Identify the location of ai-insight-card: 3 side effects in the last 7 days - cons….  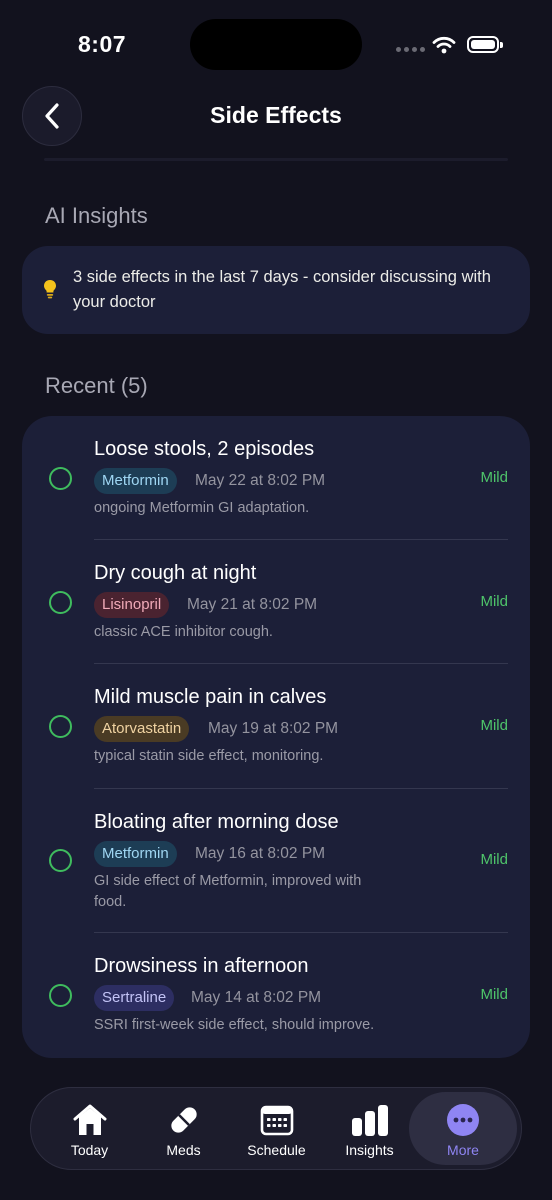
(276, 290).